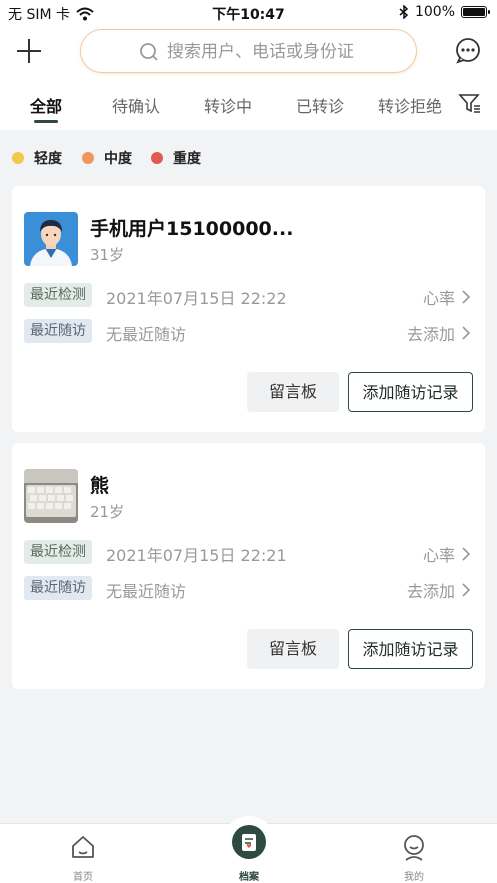  What do you see at coordinates (83, 877) in the screenshot?
I see `nav-home-label: 首页` at bounding box center [83, 877].